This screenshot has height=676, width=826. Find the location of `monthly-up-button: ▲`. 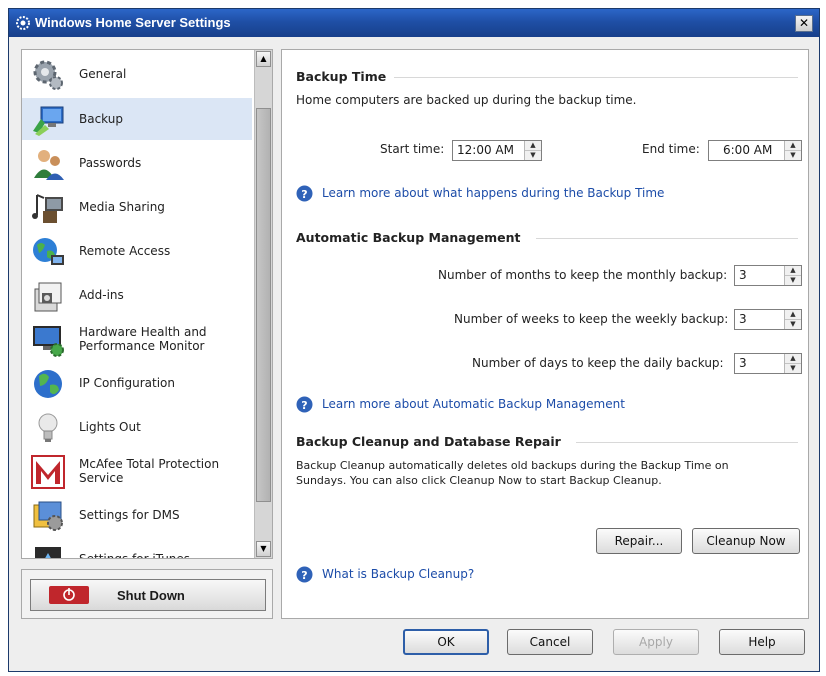

monthly-up-button: ▲ is located at coordinates (793, 271).